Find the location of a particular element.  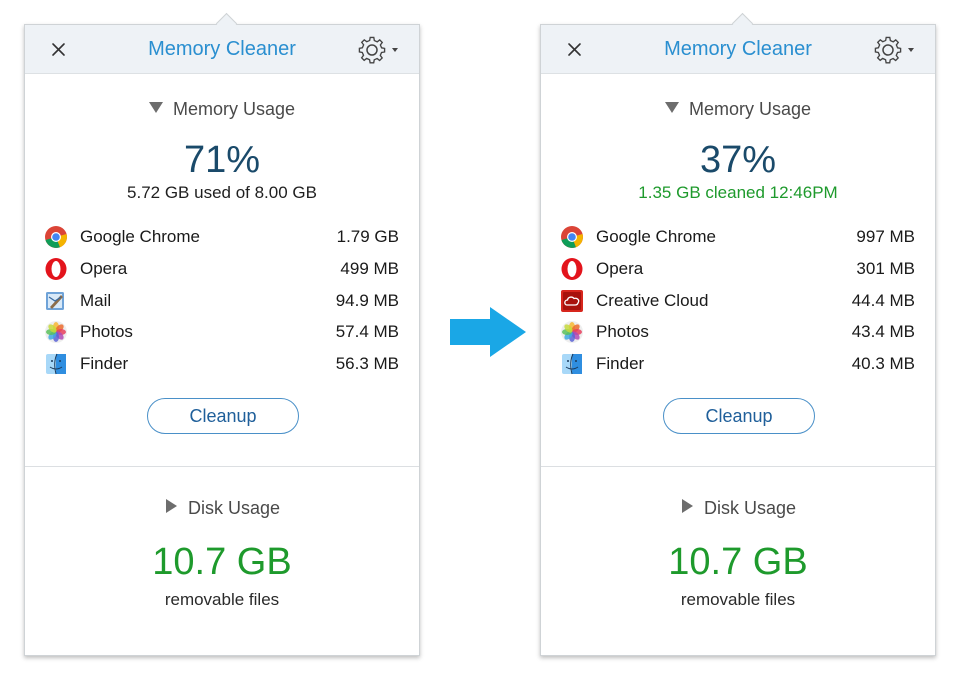

app-name: Mail is located at coordinates (96, 300).